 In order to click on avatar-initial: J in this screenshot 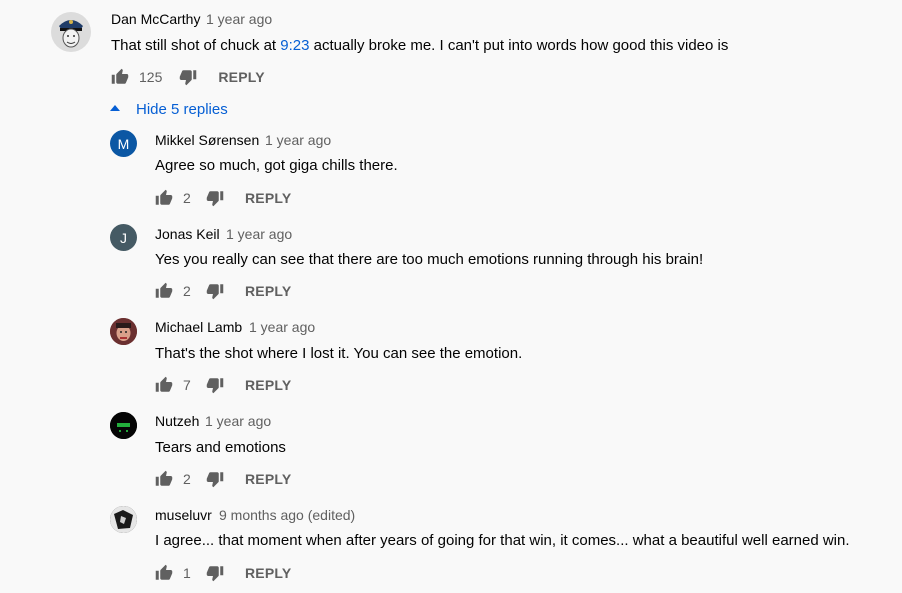, I will do `click(123, 237)`.